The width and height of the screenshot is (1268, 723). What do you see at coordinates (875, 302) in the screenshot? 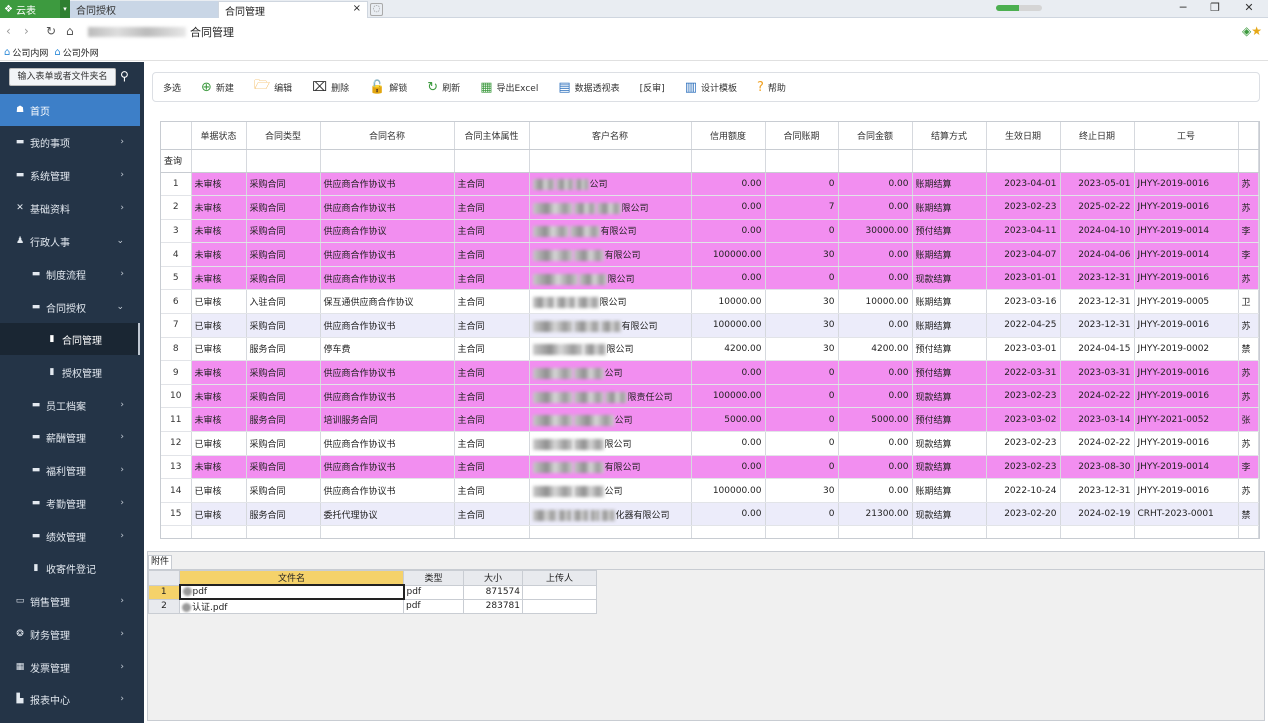
I see `cell-amount: 10000.00` at bounding box center [875, 302].